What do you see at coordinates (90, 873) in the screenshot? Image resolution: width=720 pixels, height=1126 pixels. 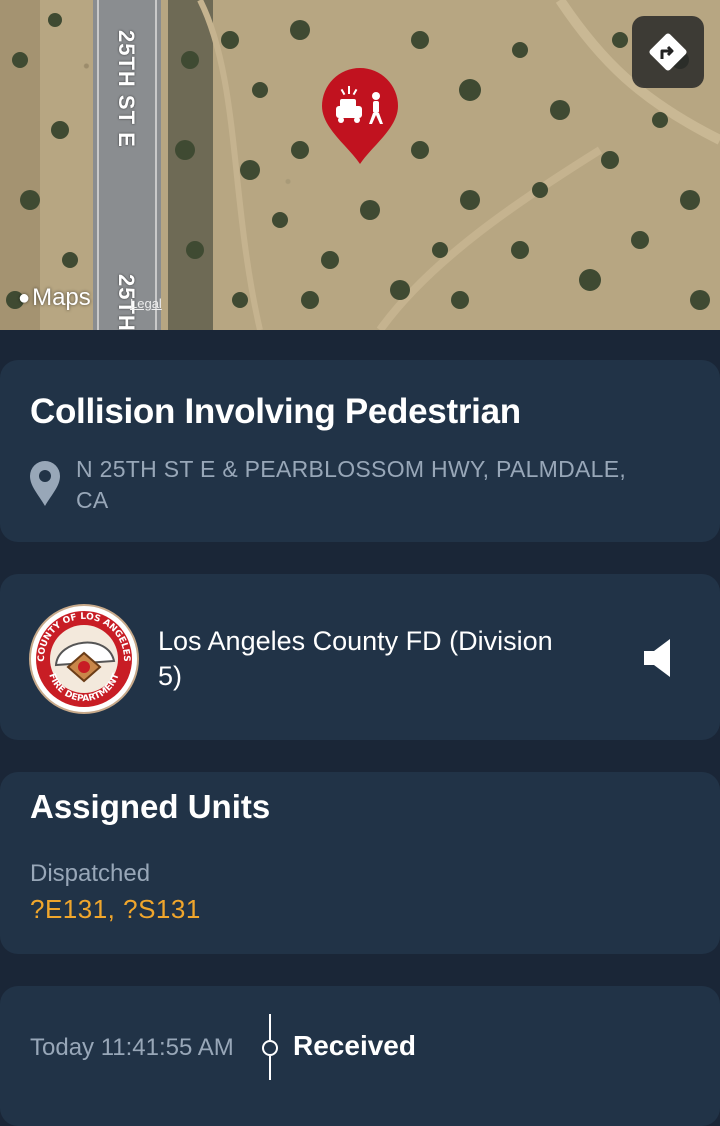 I see `unit-status-label: Dispatched` at bounding box center [90, 873].